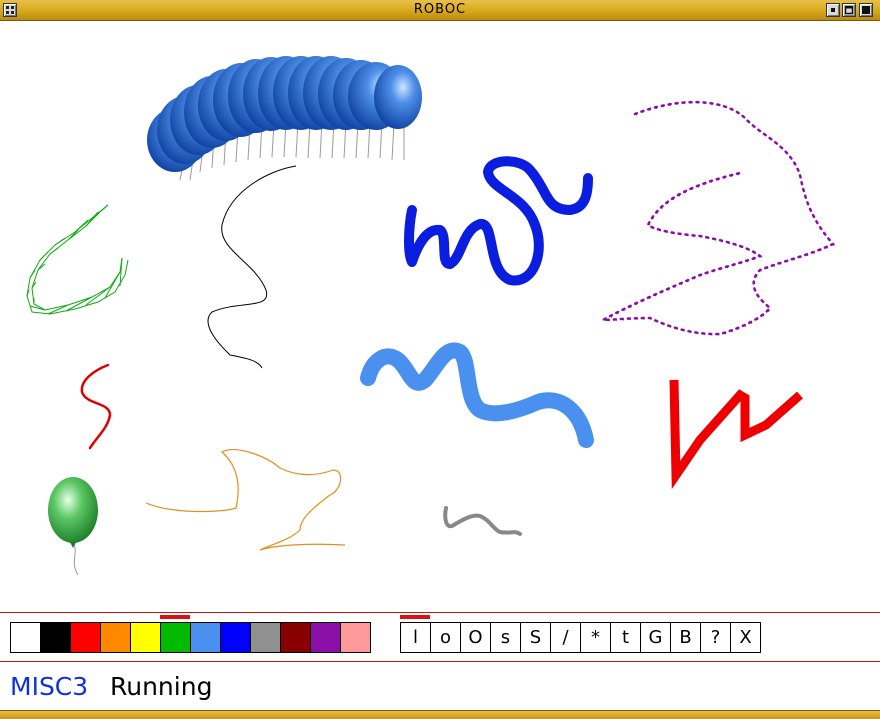 This screenshot has height=719, width=880. What do you see at coordinates (596, 637) in the screenshot?
I see `brush-button-star: *` at bounding box center [596, 637].